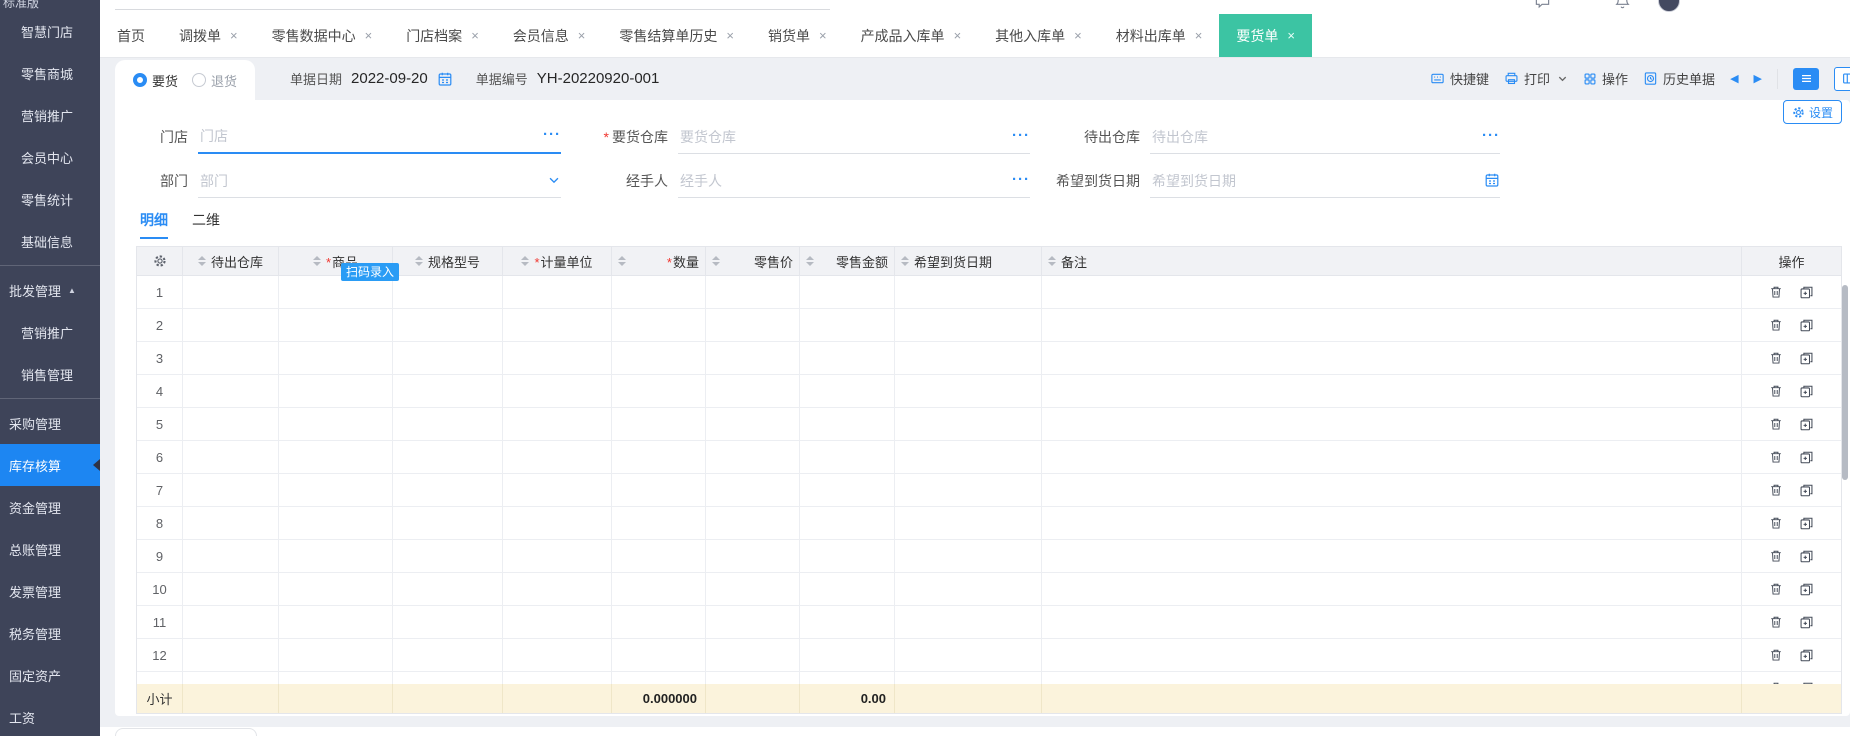 The height and width of the screenshot is (736, 1850). I want to click on sidebar-item: 工资, so click(50, 716).